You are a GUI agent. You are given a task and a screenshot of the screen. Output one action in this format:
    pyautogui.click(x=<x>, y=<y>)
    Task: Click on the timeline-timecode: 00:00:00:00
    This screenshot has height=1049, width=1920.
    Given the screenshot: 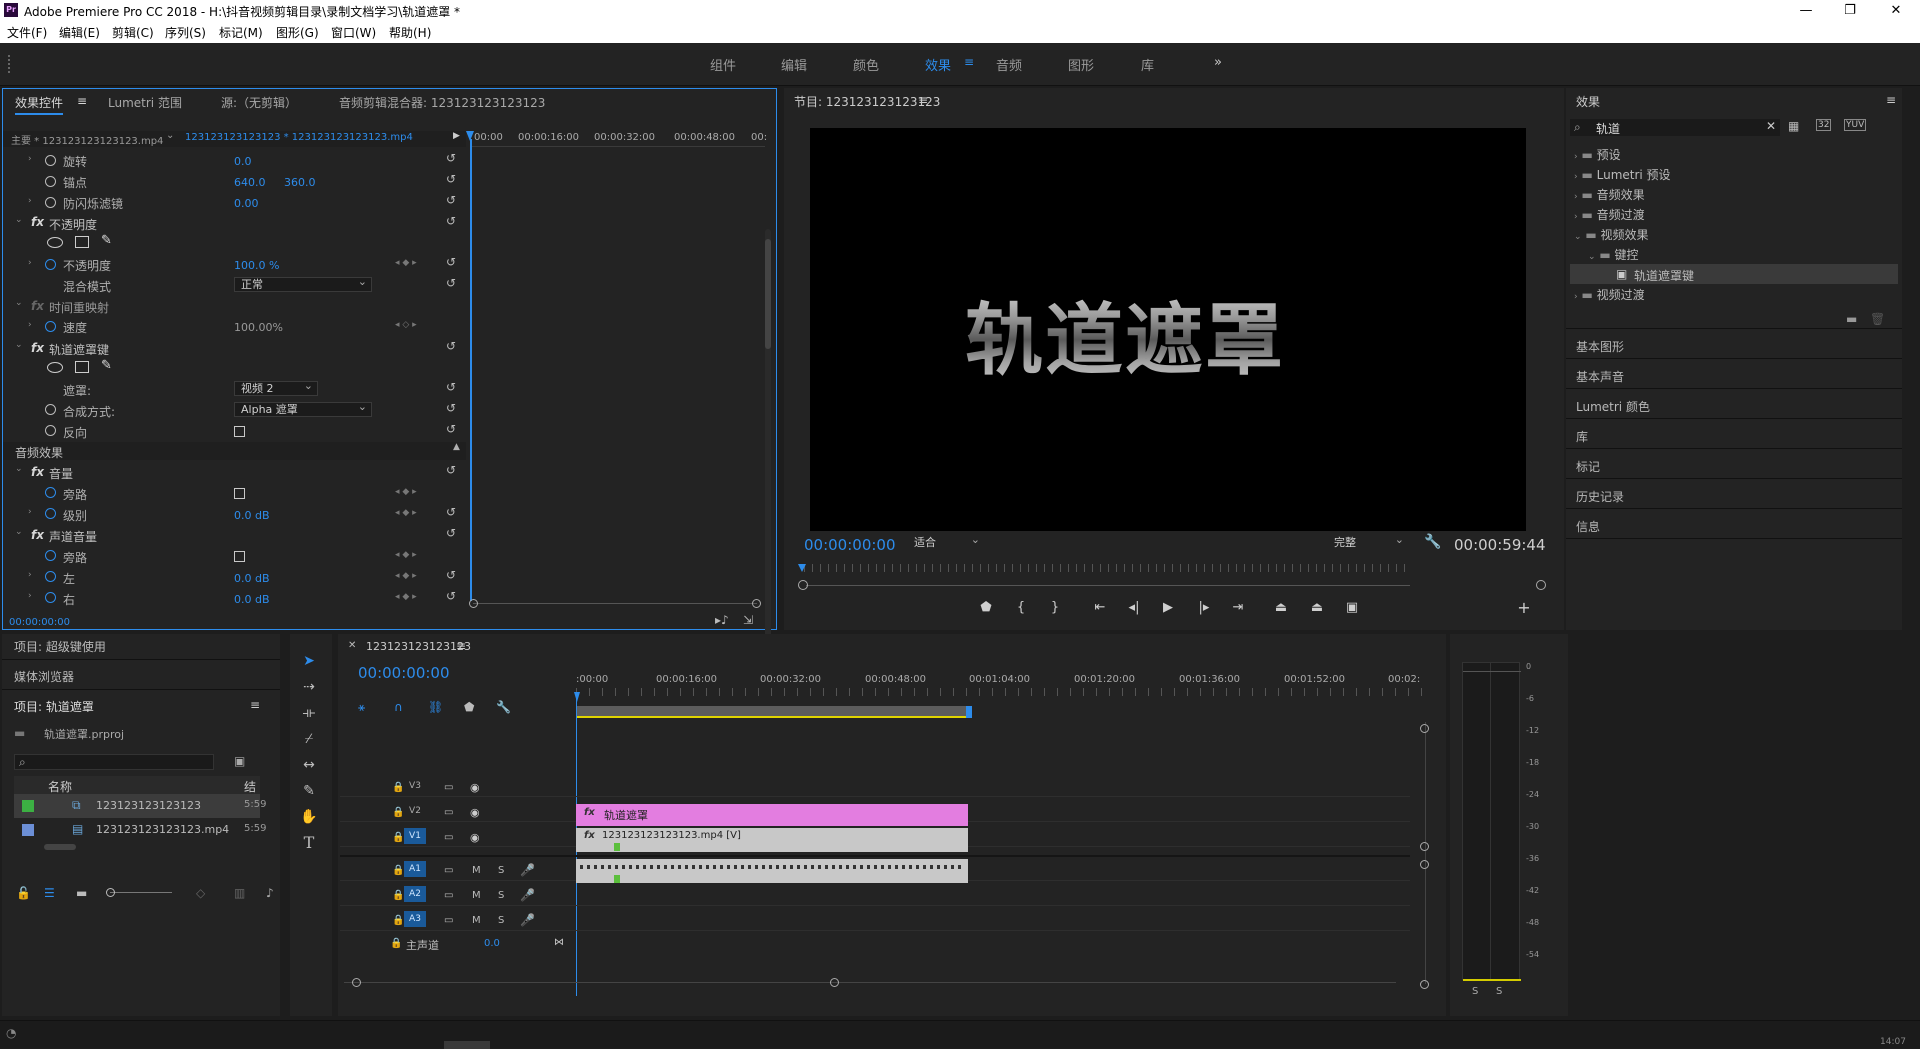 What is the action you would take?
    pyautogui.click(x=404, y=673)
    